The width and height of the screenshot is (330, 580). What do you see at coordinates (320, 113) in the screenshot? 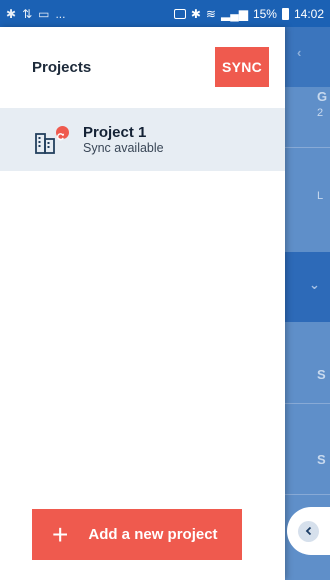
I see `background-letter-2: 2` at bounding box center [320, 113].